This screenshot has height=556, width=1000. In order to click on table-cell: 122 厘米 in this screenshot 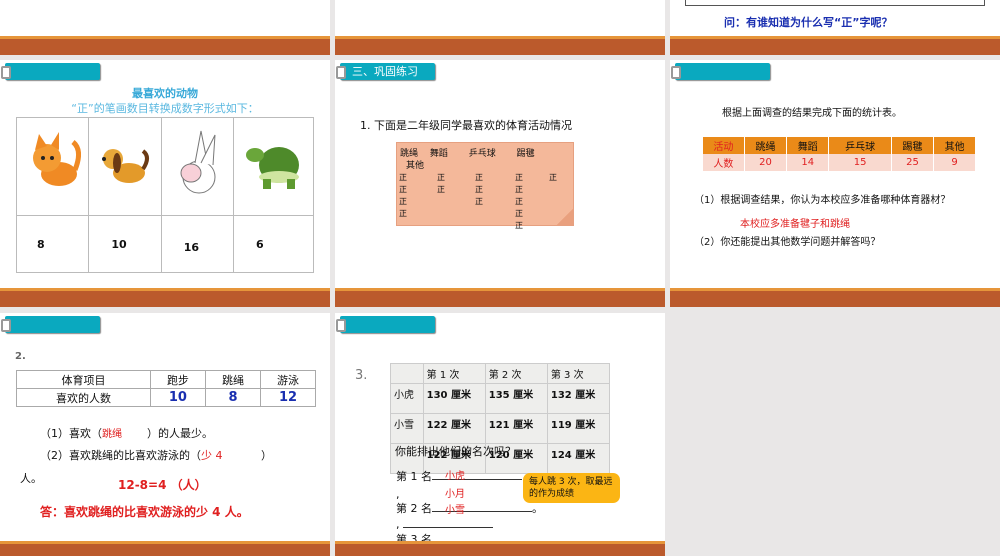, I will do `click(454, 428)`.